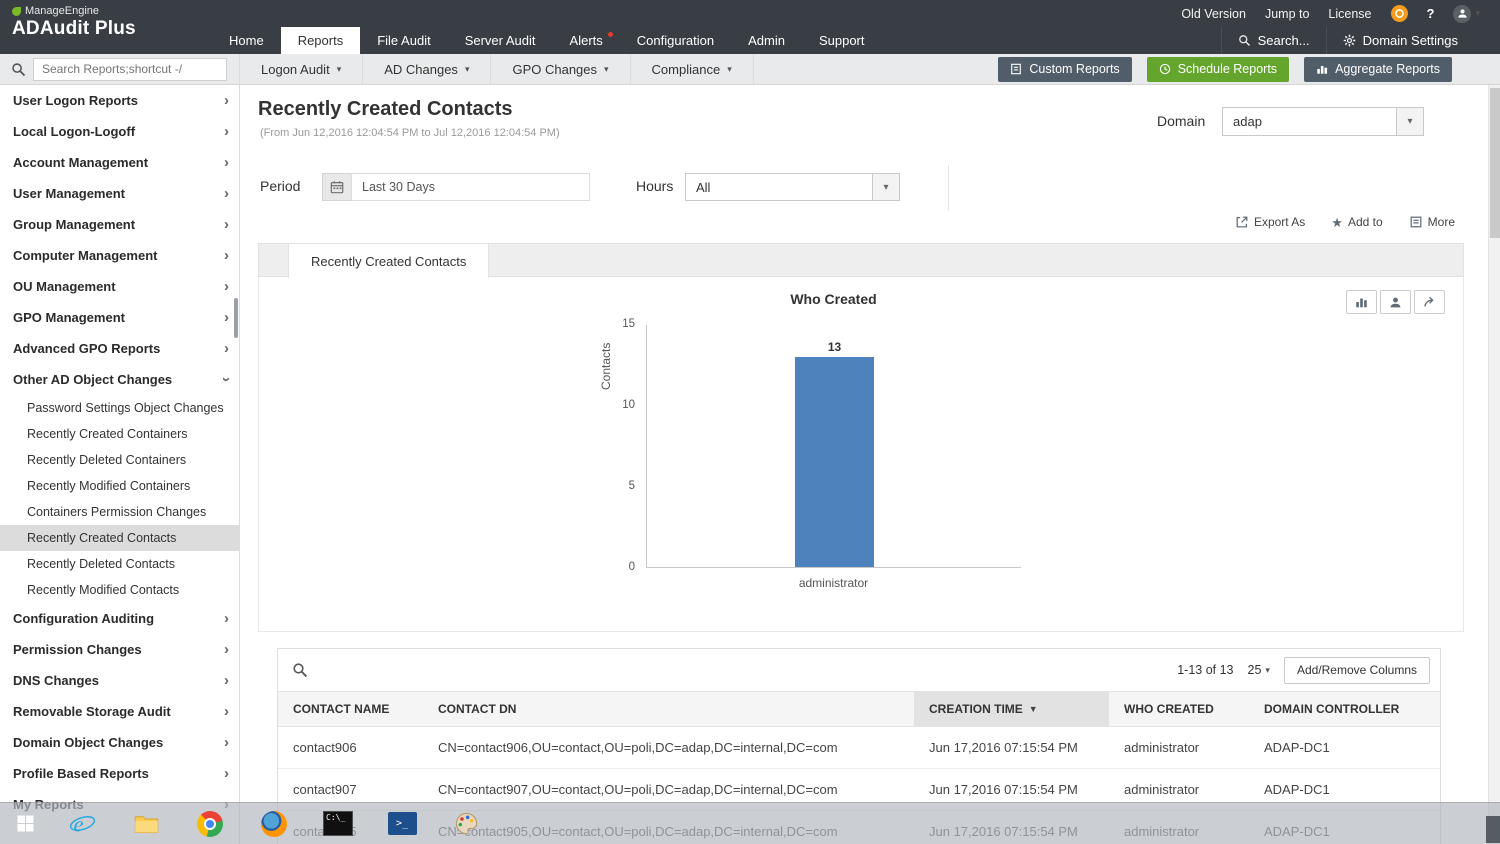 This screenshot has width=1500, height=844. Describe the element at coordinates (1356, 222) in the screenshot. I see `add-to-button: ★ Add to` at that location.